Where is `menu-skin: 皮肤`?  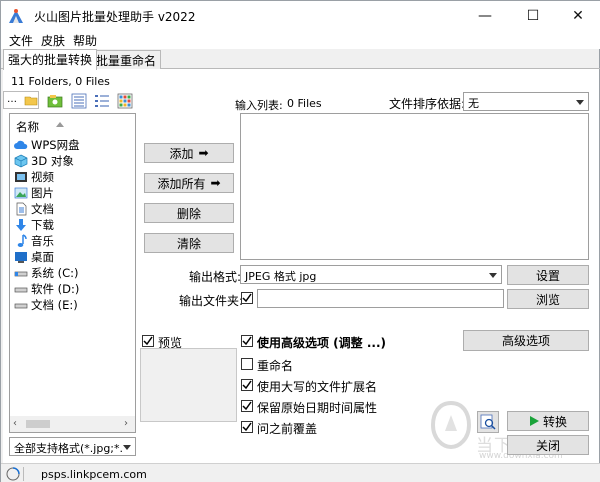
menu-skin: 皮肤 is located at coordinates (53, 40).